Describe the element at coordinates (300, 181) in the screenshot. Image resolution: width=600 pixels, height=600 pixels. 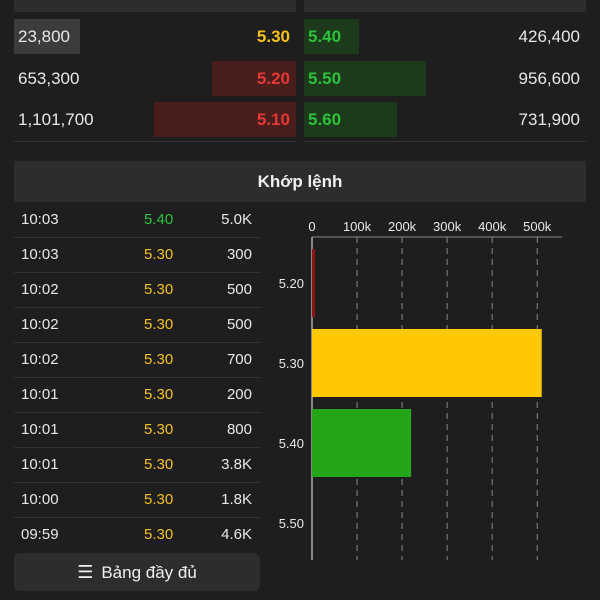
I see `matched-trades-title: Khớp lệnh` at that location.